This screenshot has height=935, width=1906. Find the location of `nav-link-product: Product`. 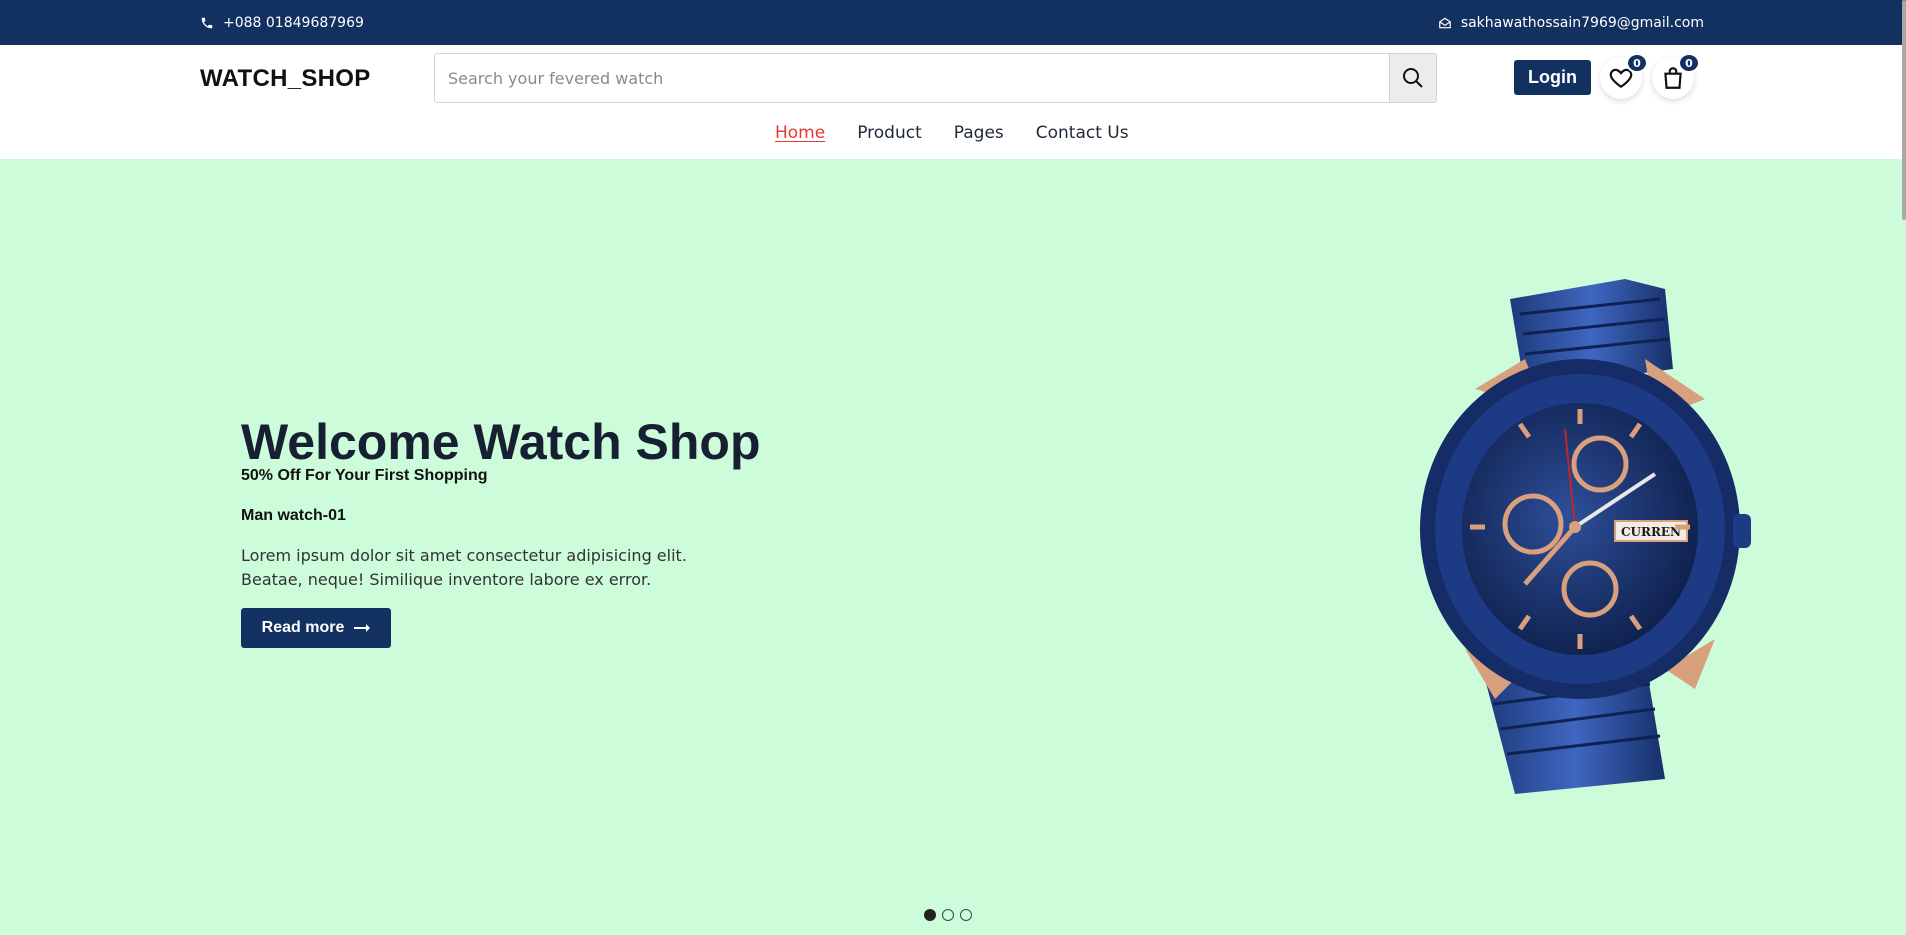

nav-link-product: Product is located at coordinates (889, 133).